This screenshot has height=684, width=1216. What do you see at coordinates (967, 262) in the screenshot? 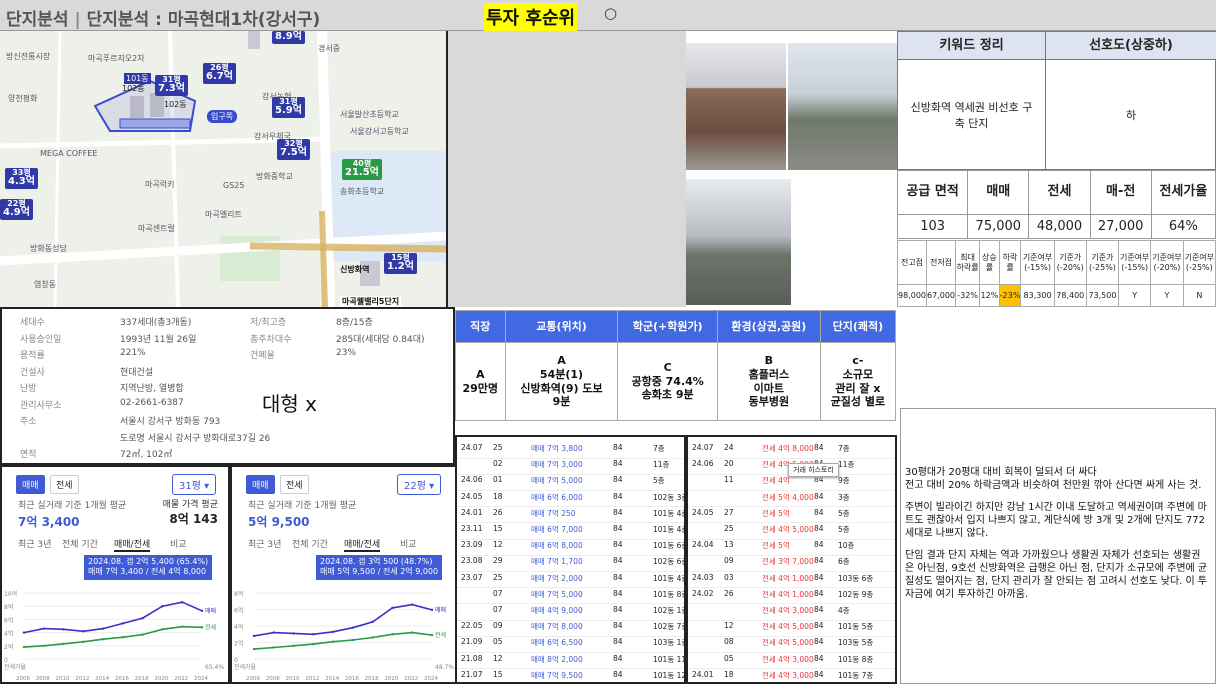
I see `drop-rate-header: 최대 하락률` at bounding box center [967, 262].